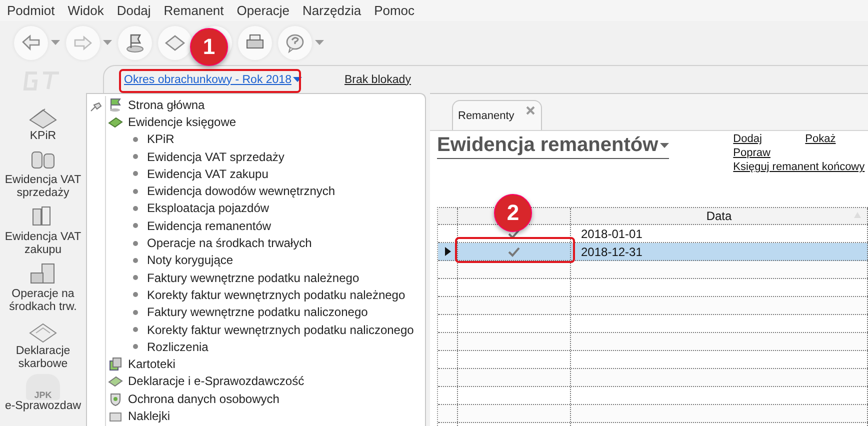 Image resolution: width=868 pixels, height=426 pixels. Describe the element at coordinates (207, 173) in the screenshot. I see `tree-item: Ewidencja VAT zakupu` at that location.